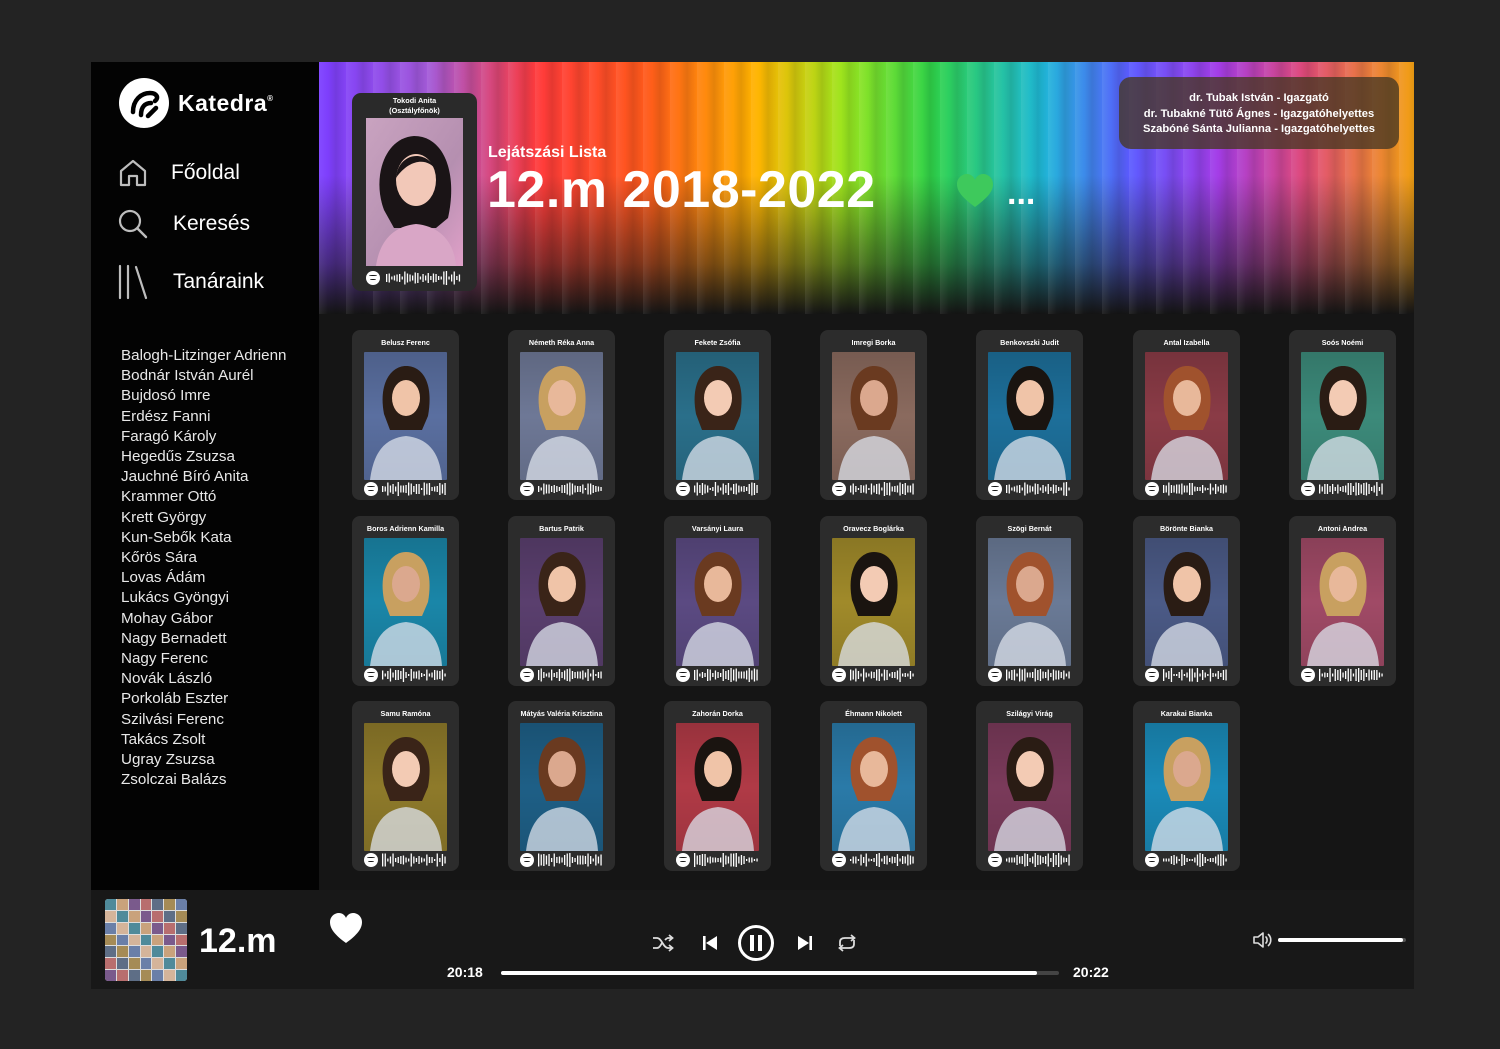  Describe the element at coordinates (221, 760) in the screenshot. I see `teacher-list-item: Ugray Zsuzsa` at that location.